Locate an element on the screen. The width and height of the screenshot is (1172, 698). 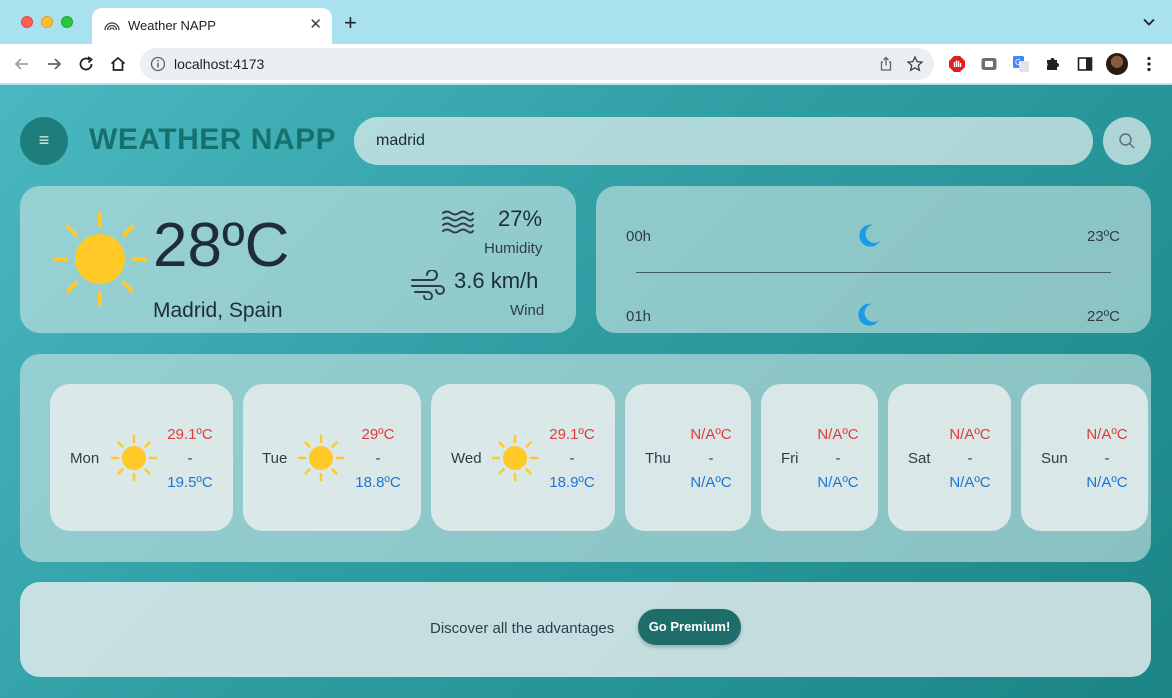
url-text: localhost:4173 is located at coordinates (219, 64).